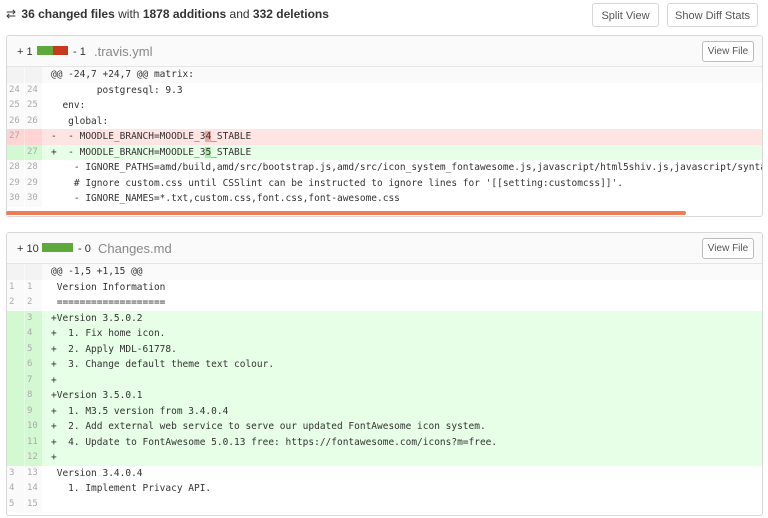  What do you see at coordinates (384, 90) in the screenshot?
I see `context-line: 24 24 postgresql: 9.3` at bounding box center [384, 90].